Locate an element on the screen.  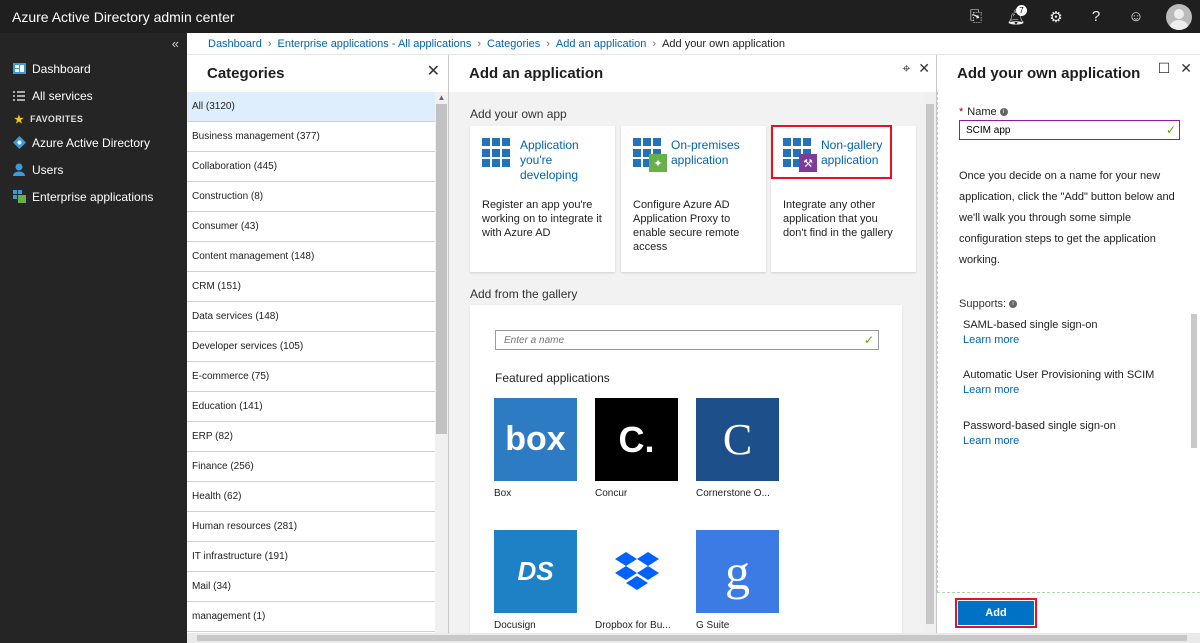
nav-item-users: Users is located at coordinates (93, 169).